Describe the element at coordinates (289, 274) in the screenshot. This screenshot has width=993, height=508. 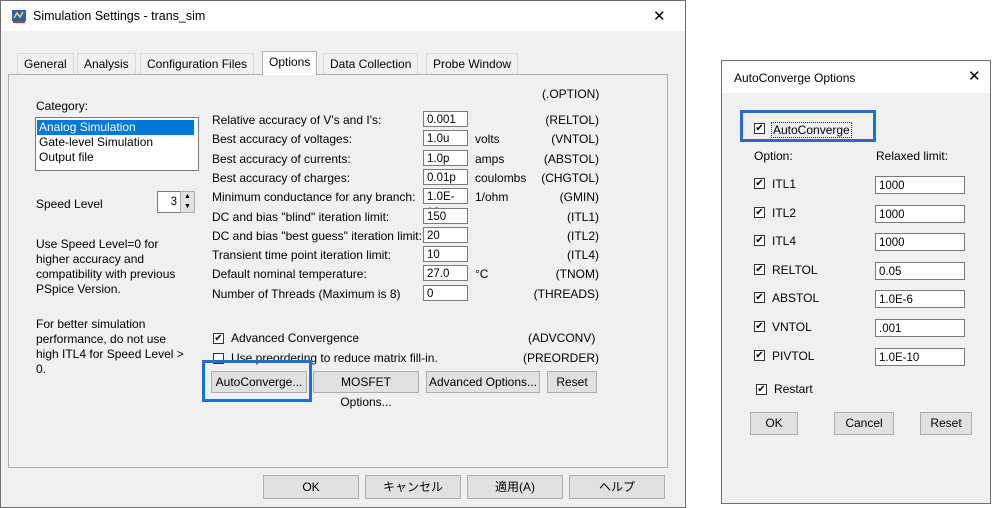
I see `option-label: Default nominal temperature:` at that location.